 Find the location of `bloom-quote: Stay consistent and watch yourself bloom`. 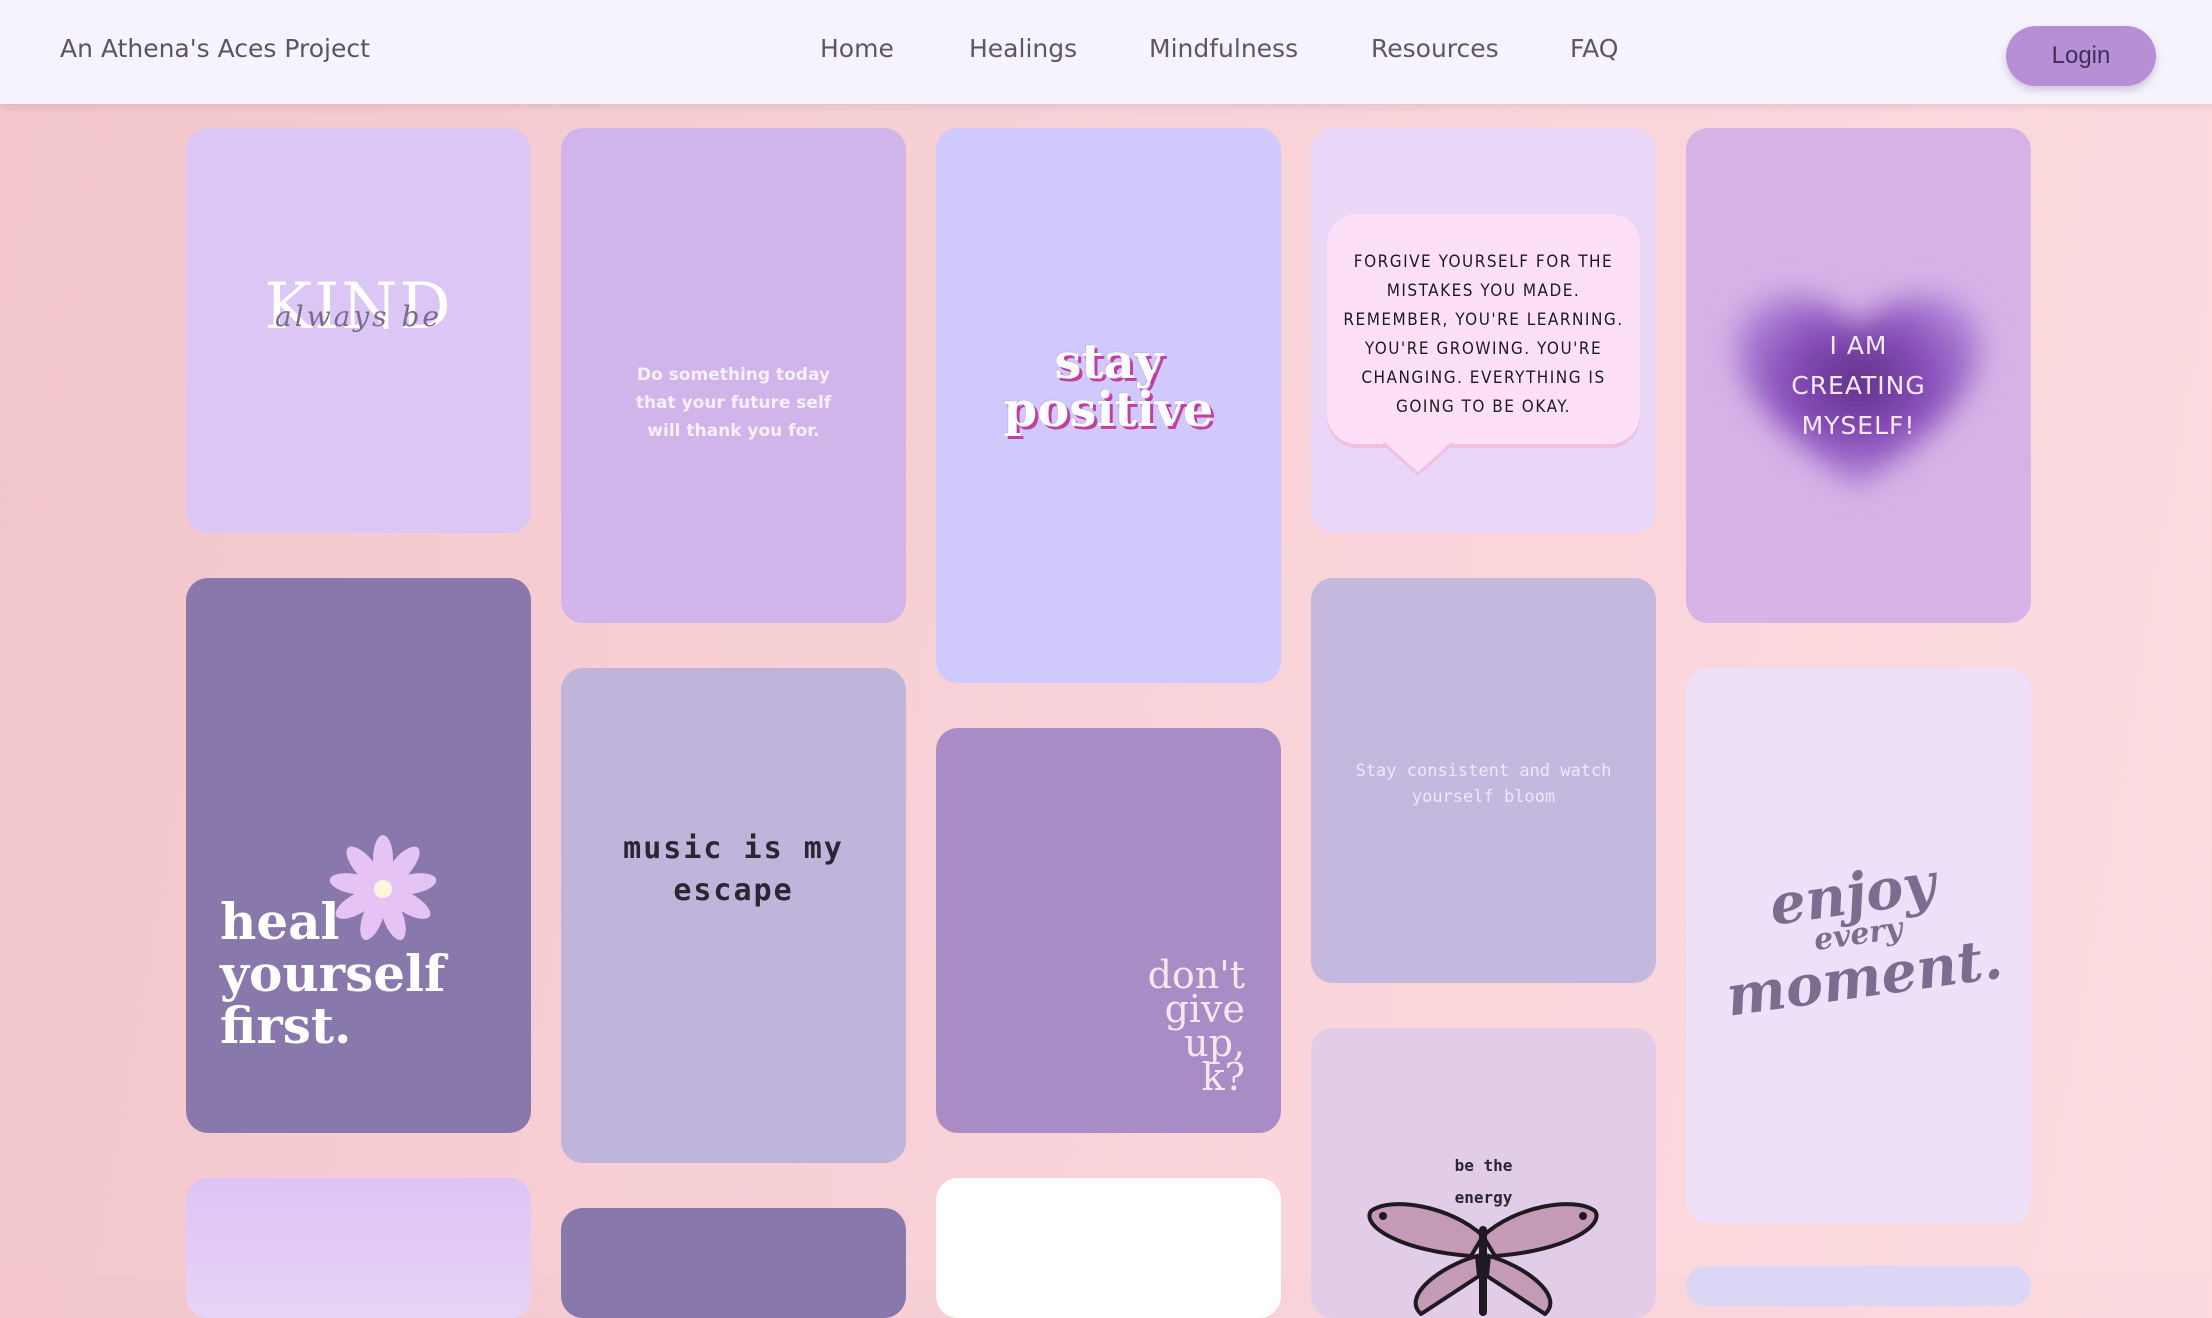

bloom-quote: Stay consistent and watch yourself bloom is located at coordinates (1483, 784).